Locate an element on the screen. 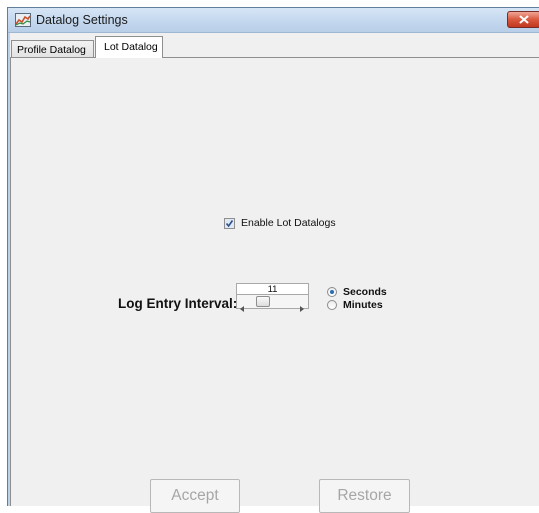 The height and width of the screenshot is (513, 539). unit-seconds-option: Seconds is located at coordinates (357, 292).